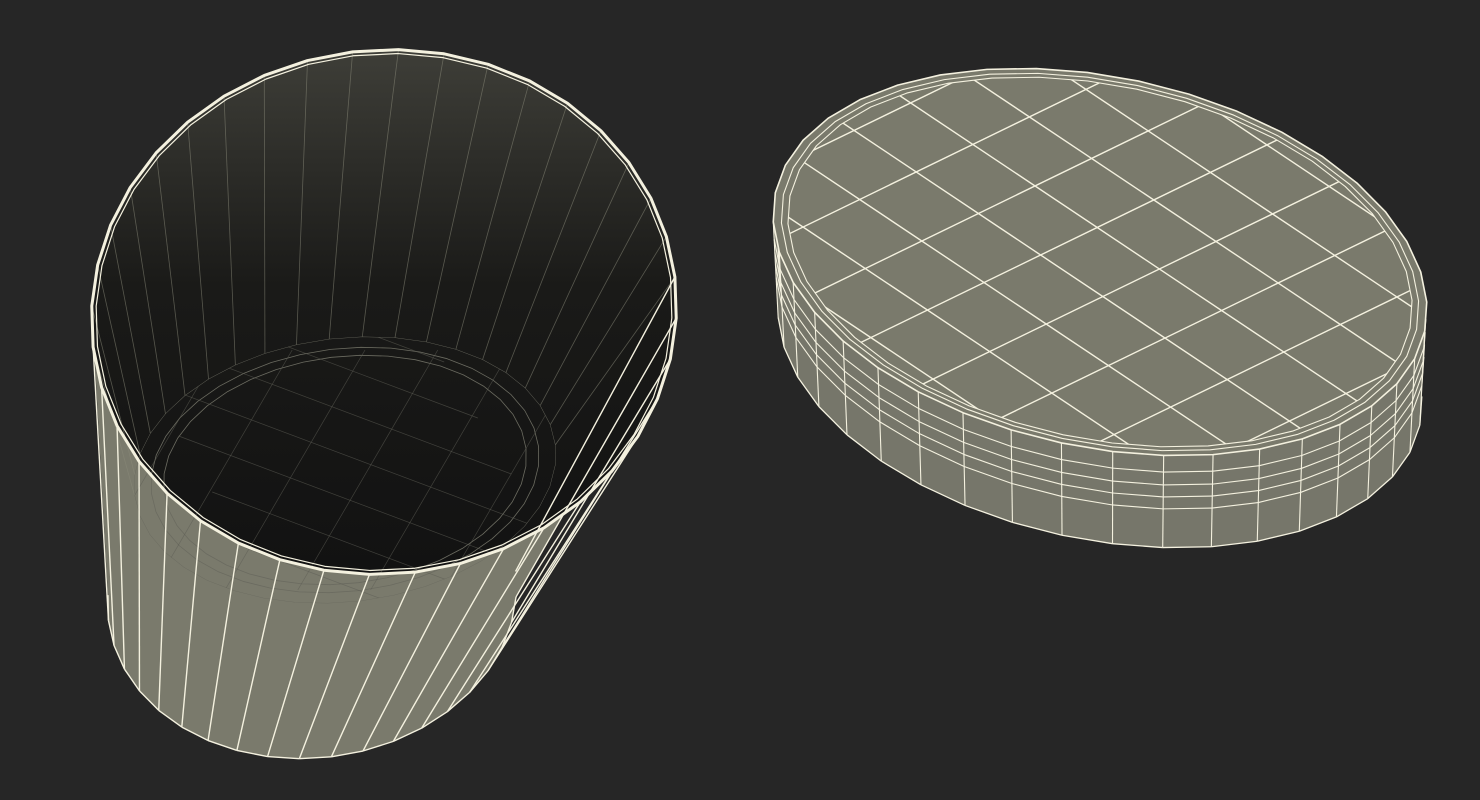 Image resolution: width=1480 pixels, height=800 pixels. What do you see at coordinates (108, 608) in the screenshot?
I see `cup-bottom-edge` at bounding box center [108, 608].